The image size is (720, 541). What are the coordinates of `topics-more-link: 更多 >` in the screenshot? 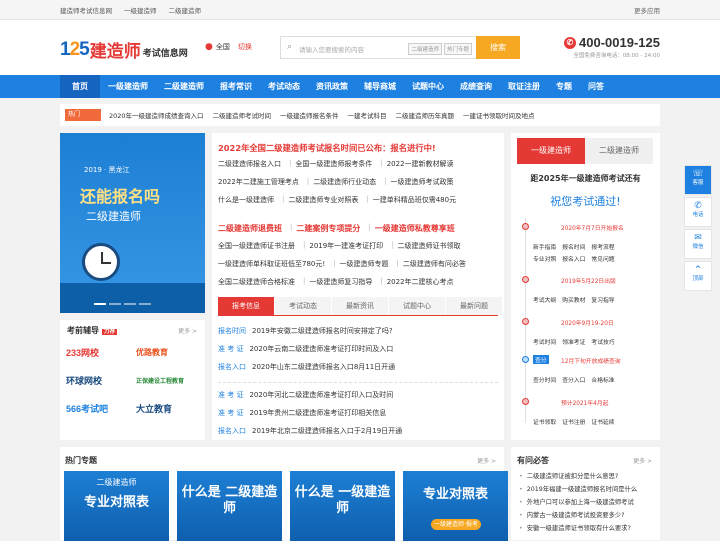 It's located at (486, 460).